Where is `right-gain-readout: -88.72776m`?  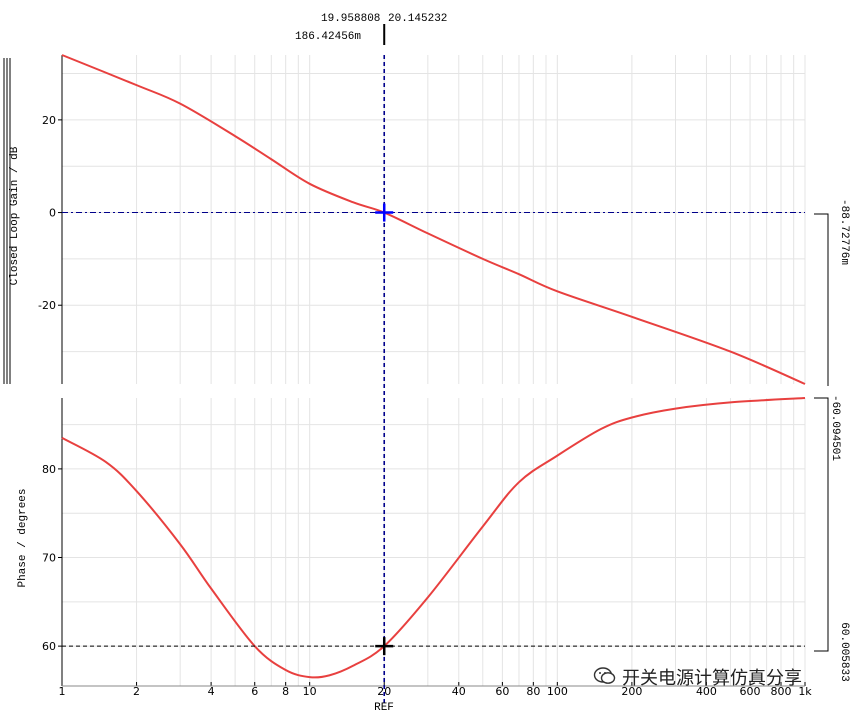
right-gain-readout: -88.72776m is located at coordinates (844, 232).